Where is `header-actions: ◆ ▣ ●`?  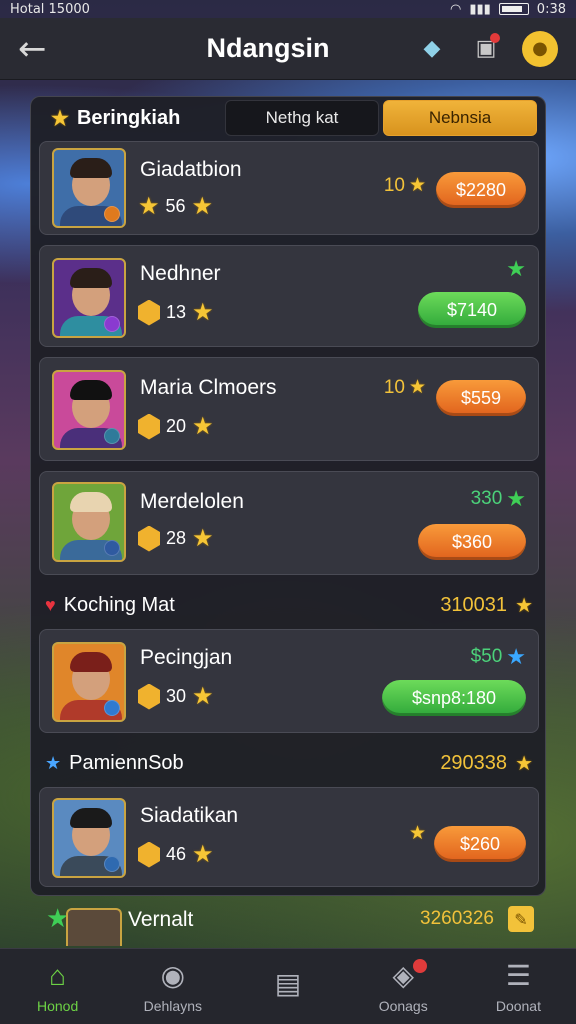 header-actions: ◆ ▣ ● is located at coordinates (486, 48).